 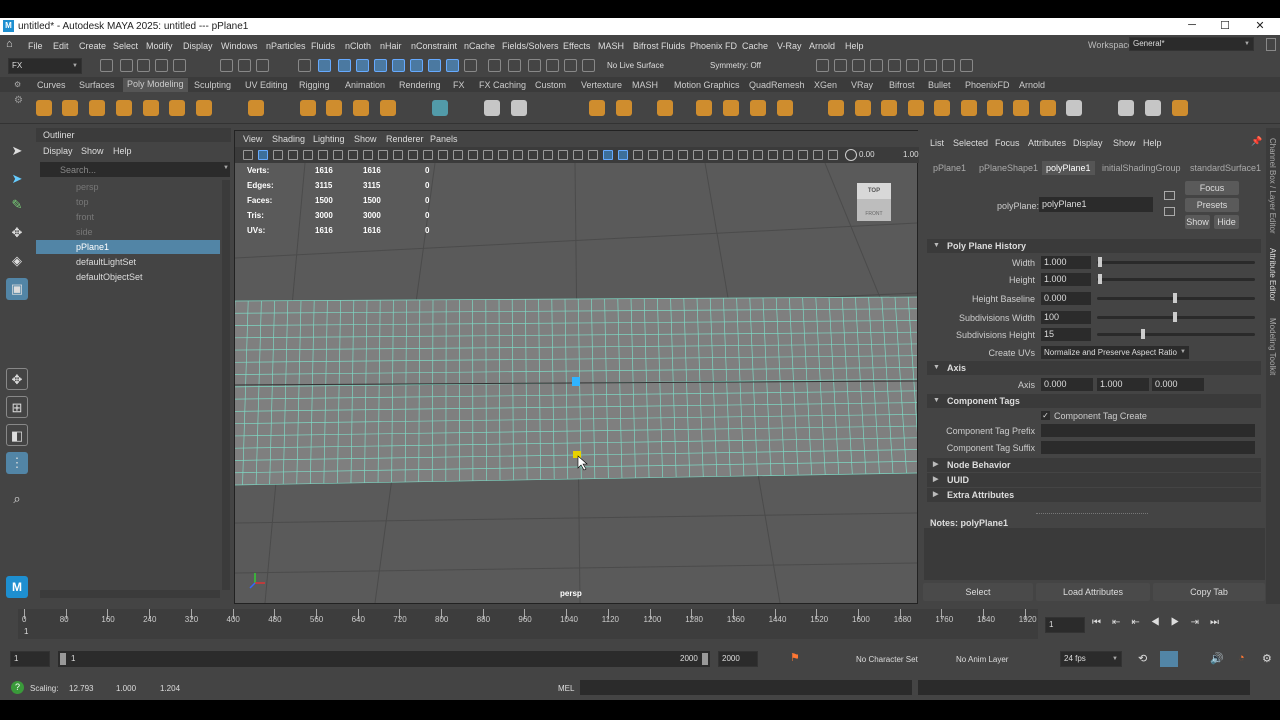 What do you see at coordinates (1197, 222) in the screenshot?
I see `show-button: Show` at bounding box center [1197, 222].